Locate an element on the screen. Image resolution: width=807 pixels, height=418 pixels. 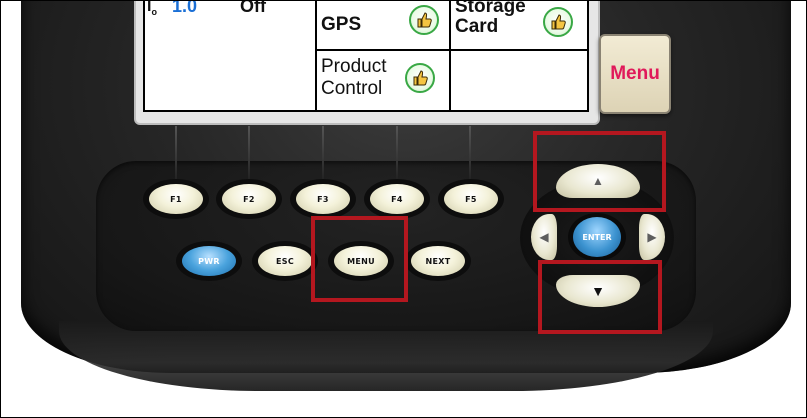
enter-key: ENTER is located at coordinates (597, 237).